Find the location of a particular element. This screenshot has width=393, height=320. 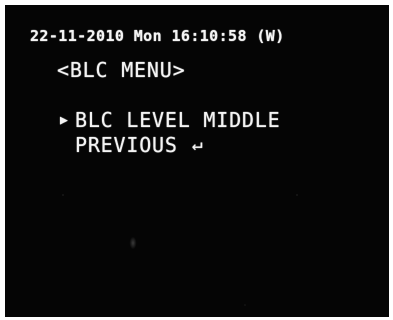

menu-item-previous: PREVIOUS ↵ is located at coordinates (139, 145).